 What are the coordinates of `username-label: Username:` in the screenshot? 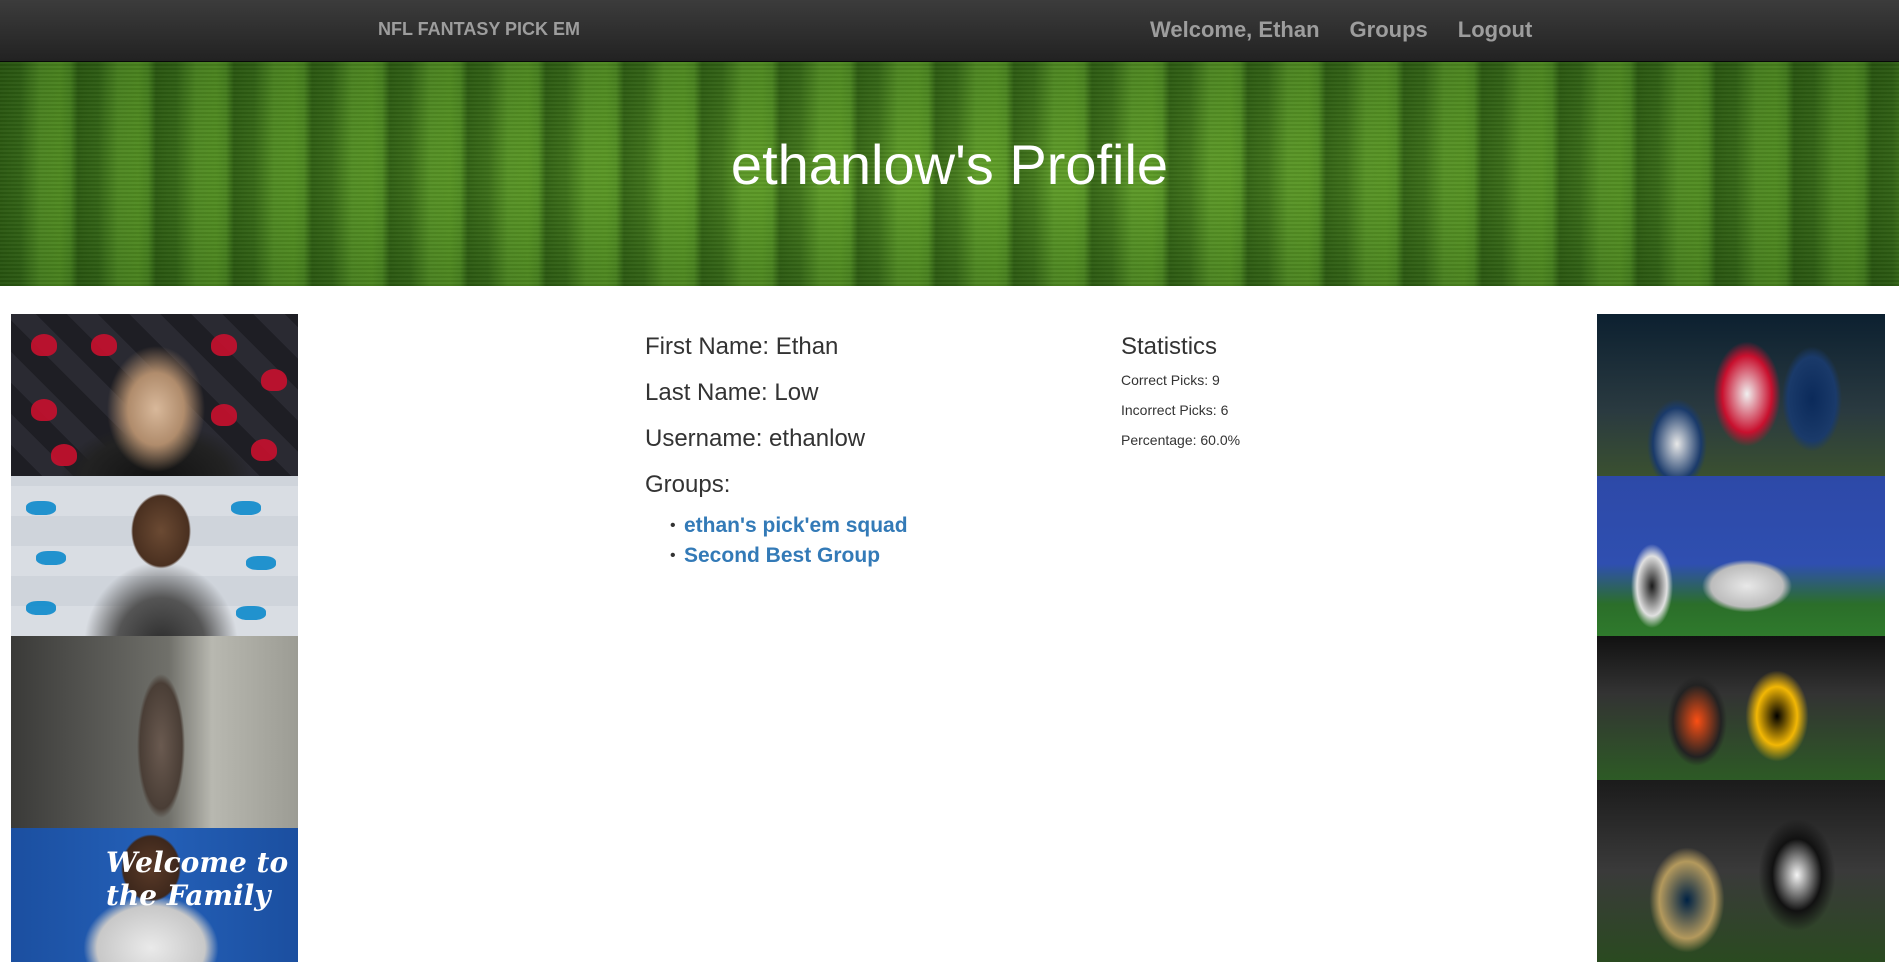 It's located at (704, 438).